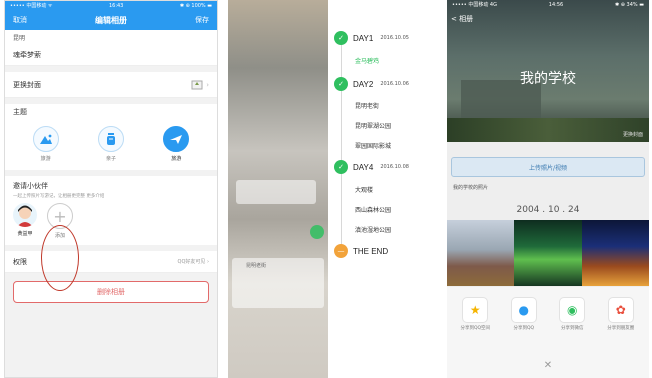 The image size is (652, 378). I want to click on status-bar: ••••• 中国移动 4G 14:56 ✱ ⊕ 34% ▬, so click(548, 4).